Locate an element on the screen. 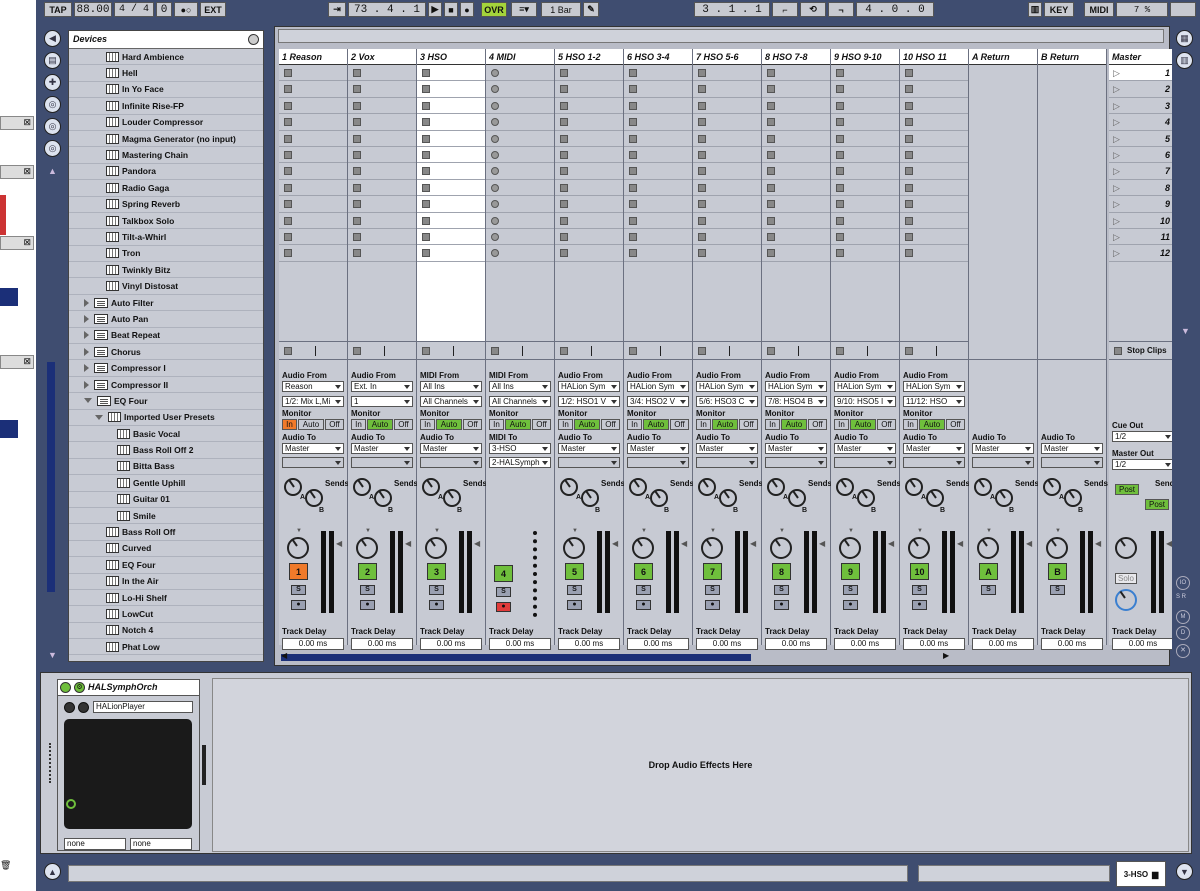 Image resolution: width=1200 pixels, height=891 pixels. delay-toggle-icon: D is located at coordinates (1183, 633).